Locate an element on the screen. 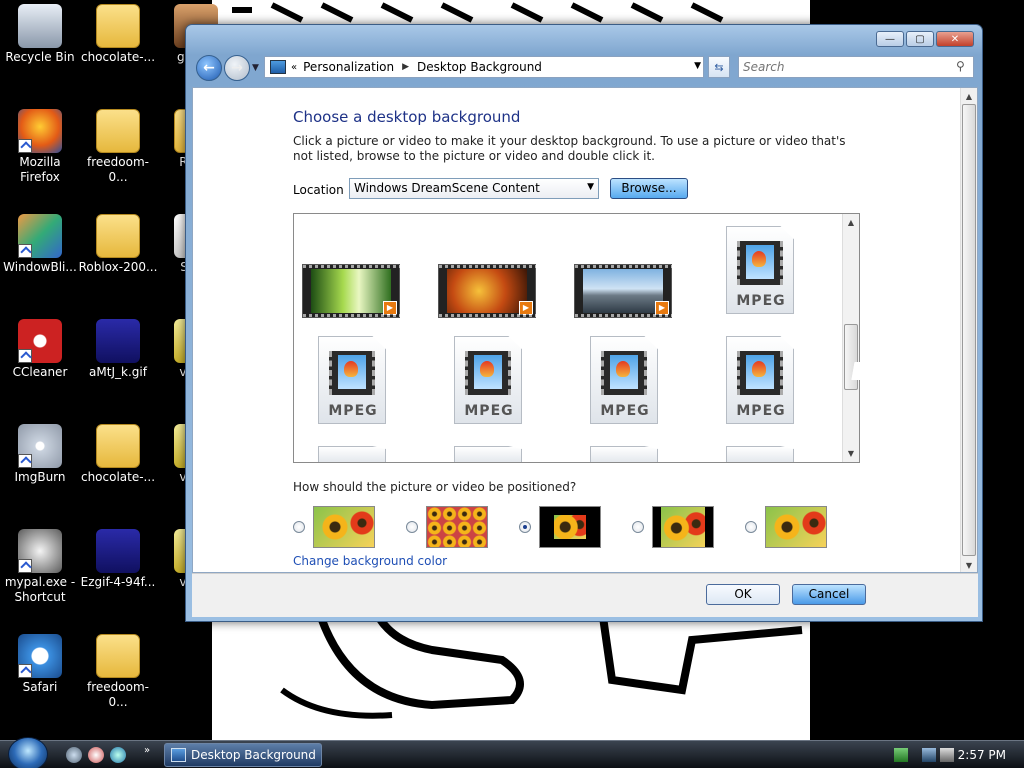 Image resolution: width=1024 pixels, height=768 pixels. position-option-center is located at coordinates (569, 528).